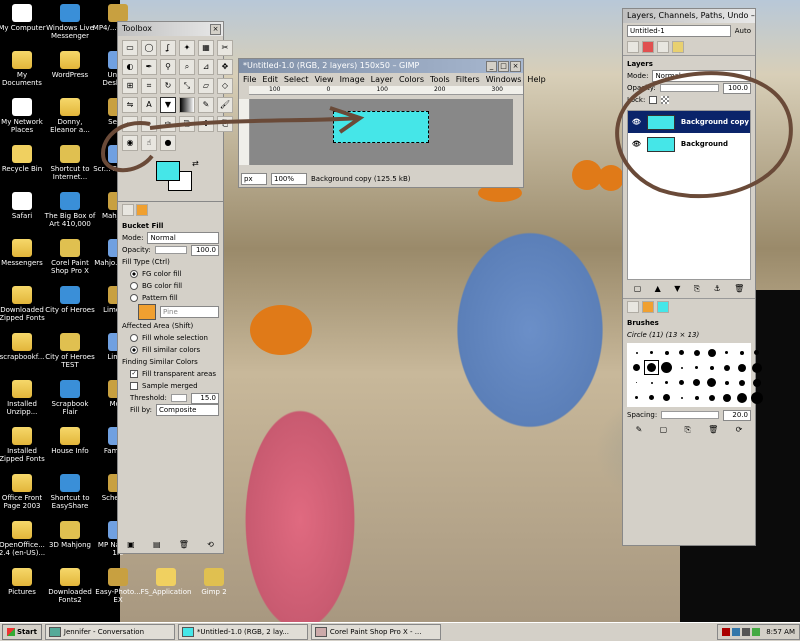  Describe the element at coordinates (255, 123) in the screenshot. I see `annotation-arrow-line` at that location.